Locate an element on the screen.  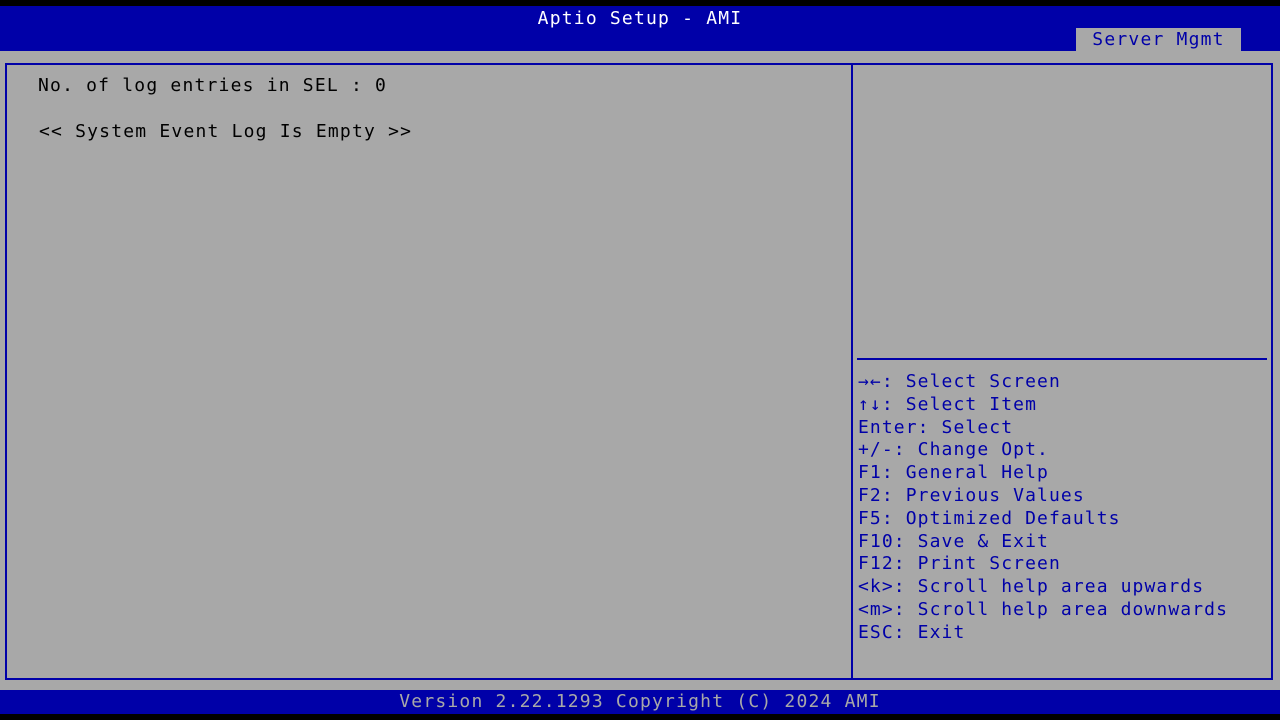
key-help-exit: ESC: Exit is located at coordinates (912, 632).